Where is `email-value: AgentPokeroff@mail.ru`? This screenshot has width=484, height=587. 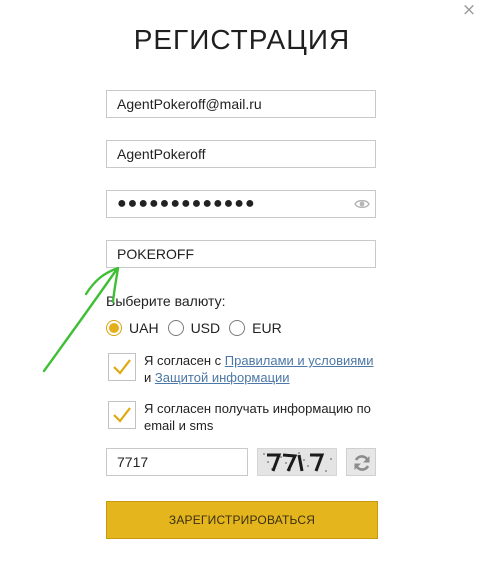 email-value: AgentPokeroff@mail.ru is located at coordinates (189, 104).